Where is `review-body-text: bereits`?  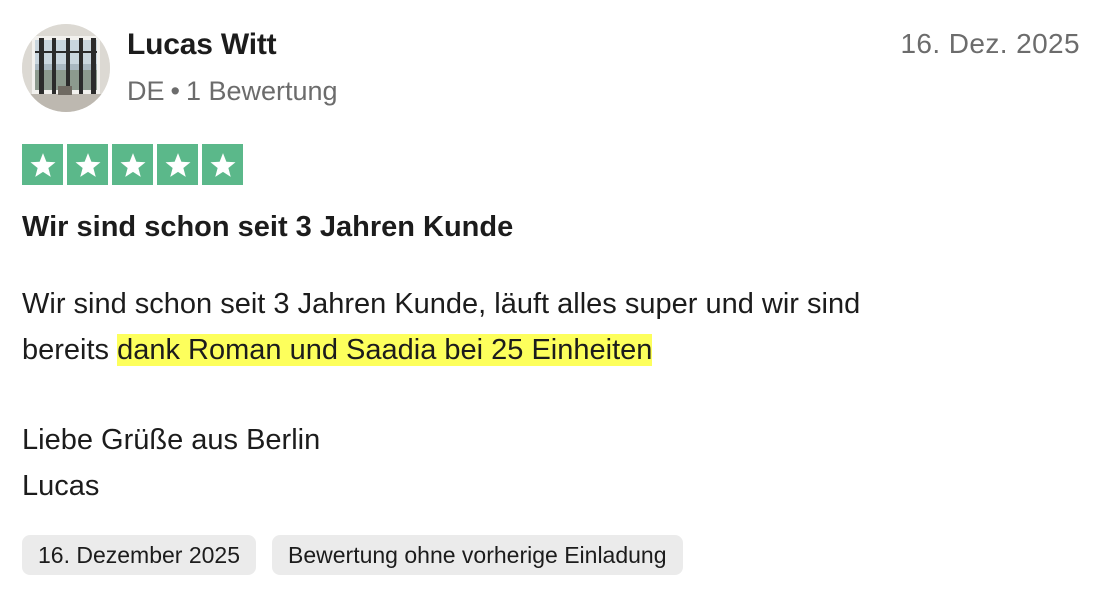
review-body-text: bereits is located at coordinates (70, 350).